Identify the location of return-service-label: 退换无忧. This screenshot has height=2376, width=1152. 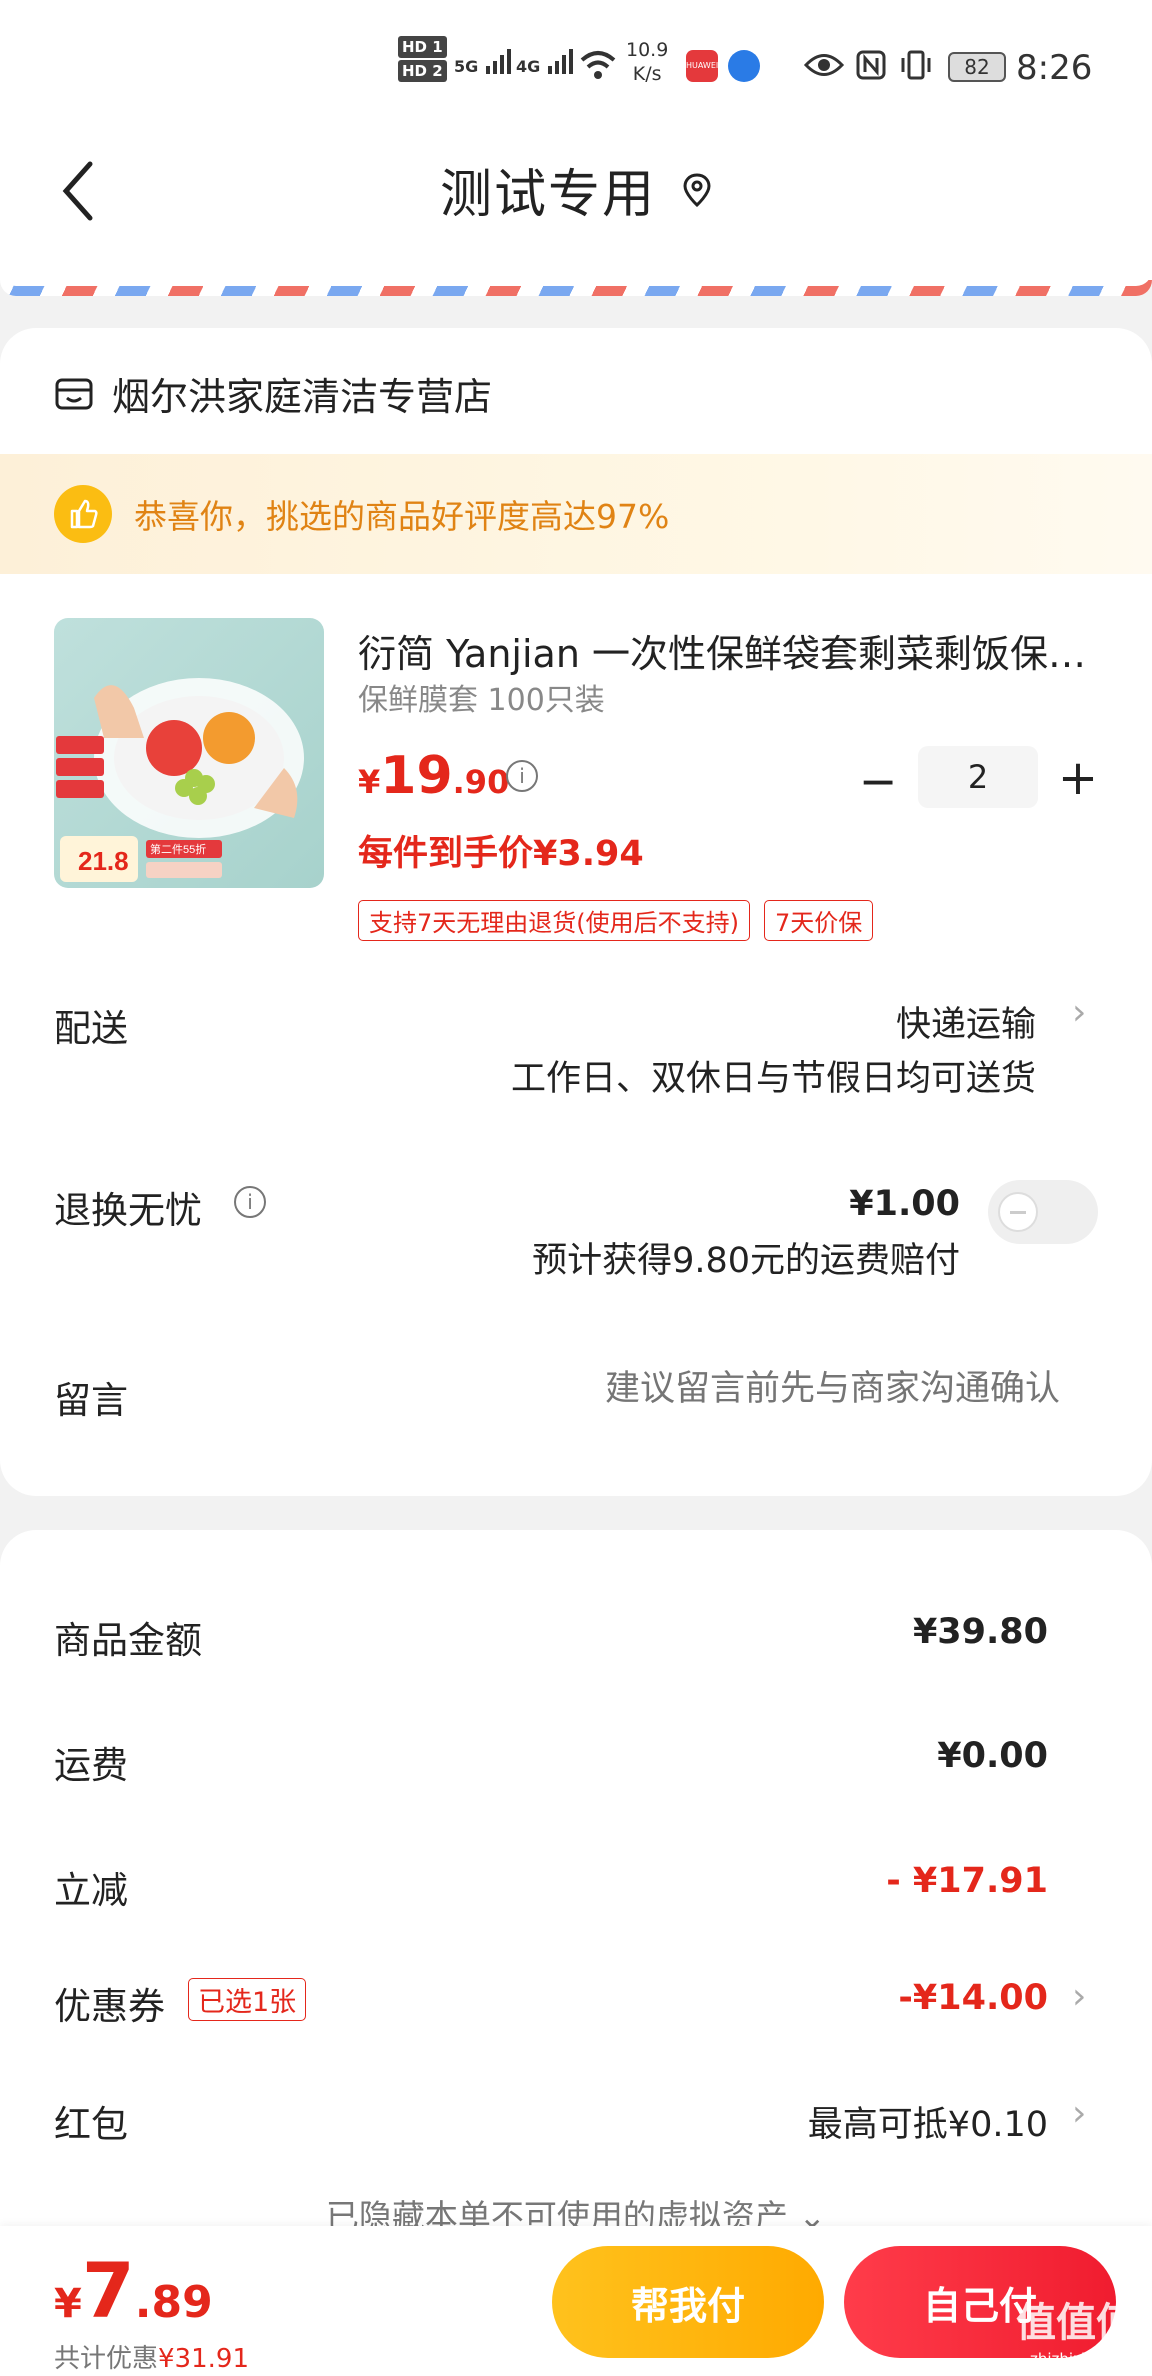
(128, 1210).